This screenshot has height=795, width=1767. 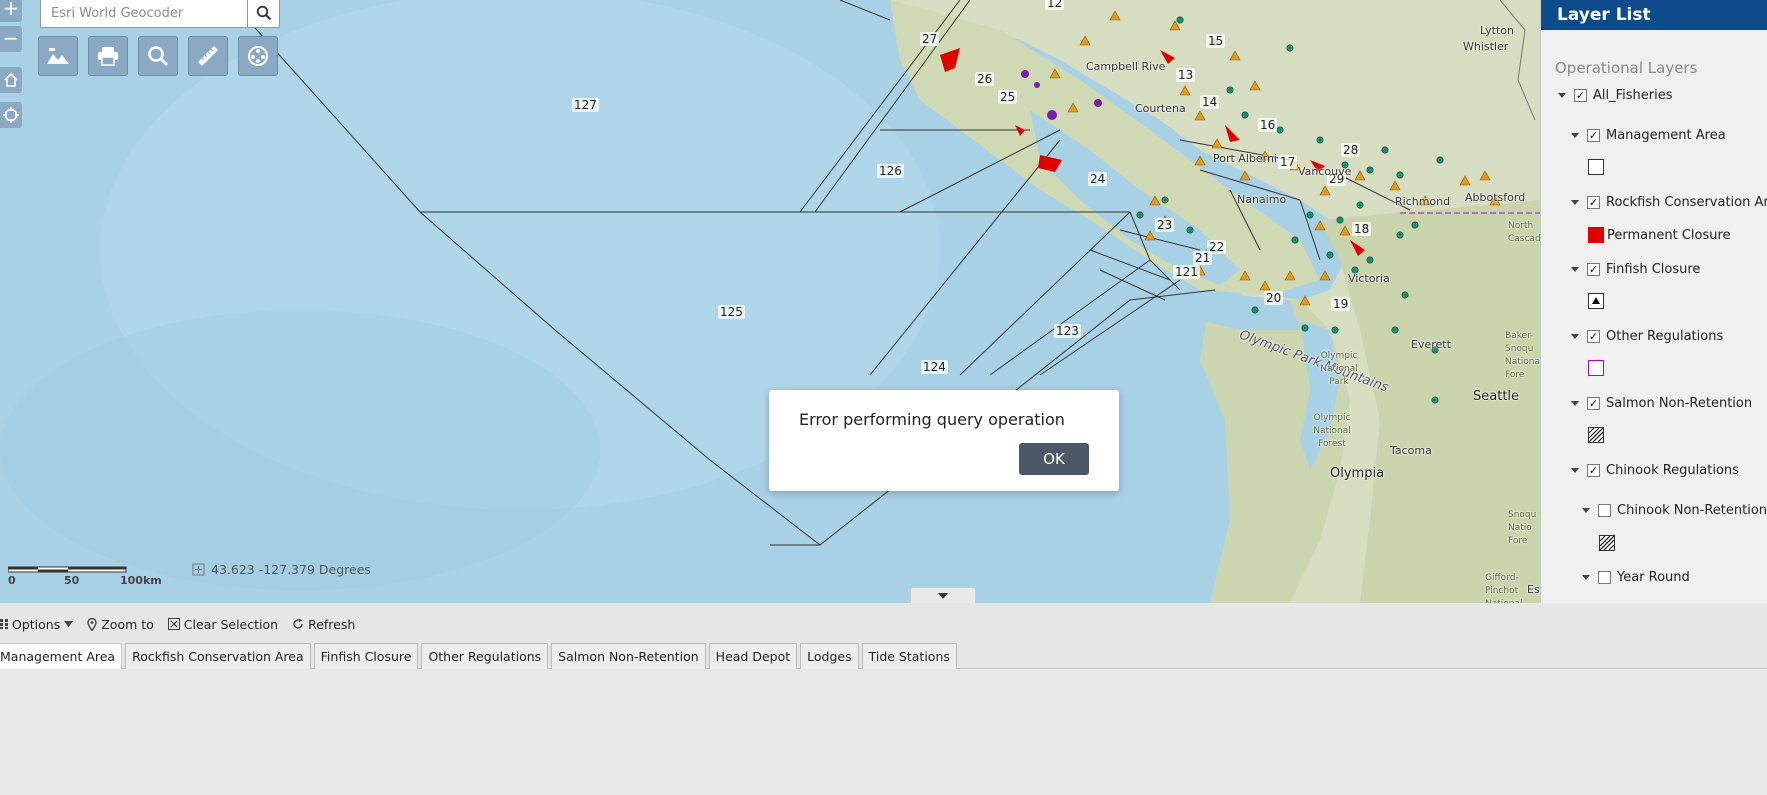 What do you see at coordinates (208, 56) in the screenshot?
I see `measure-button` at bounding box center [208, 56].